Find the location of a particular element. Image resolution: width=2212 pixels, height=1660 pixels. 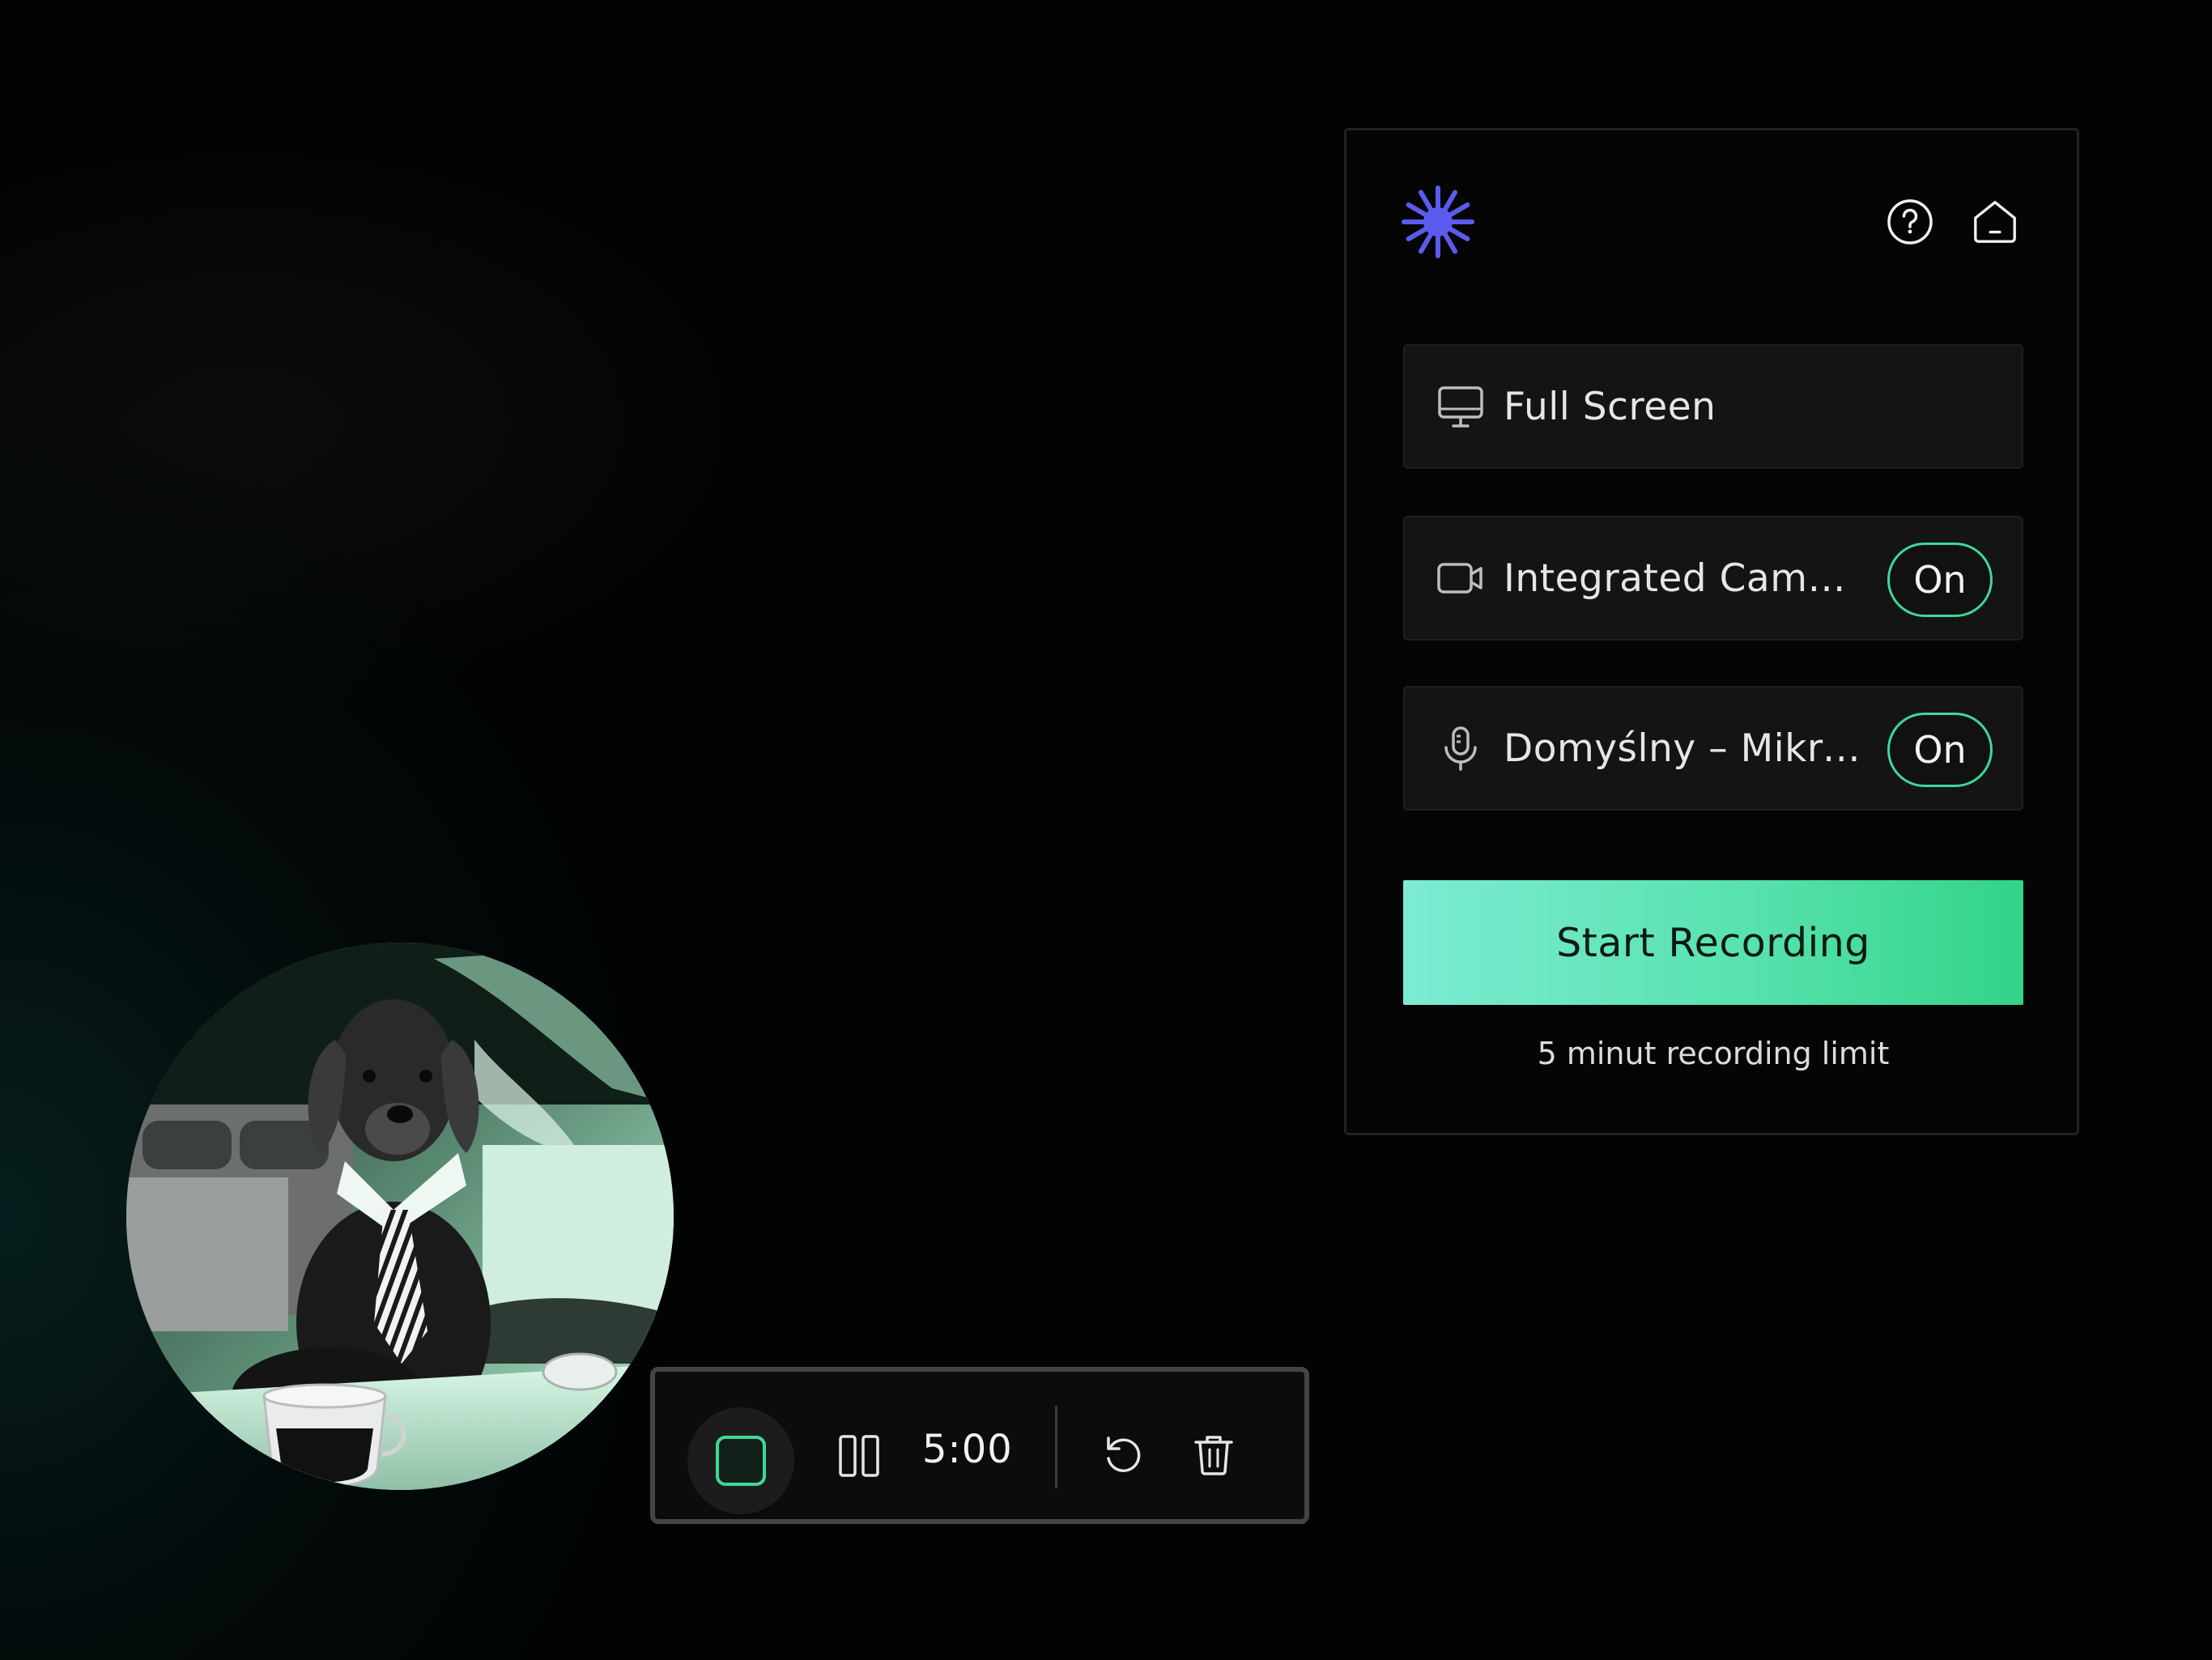

restart-icon is located at coordinates (1124, 1454).